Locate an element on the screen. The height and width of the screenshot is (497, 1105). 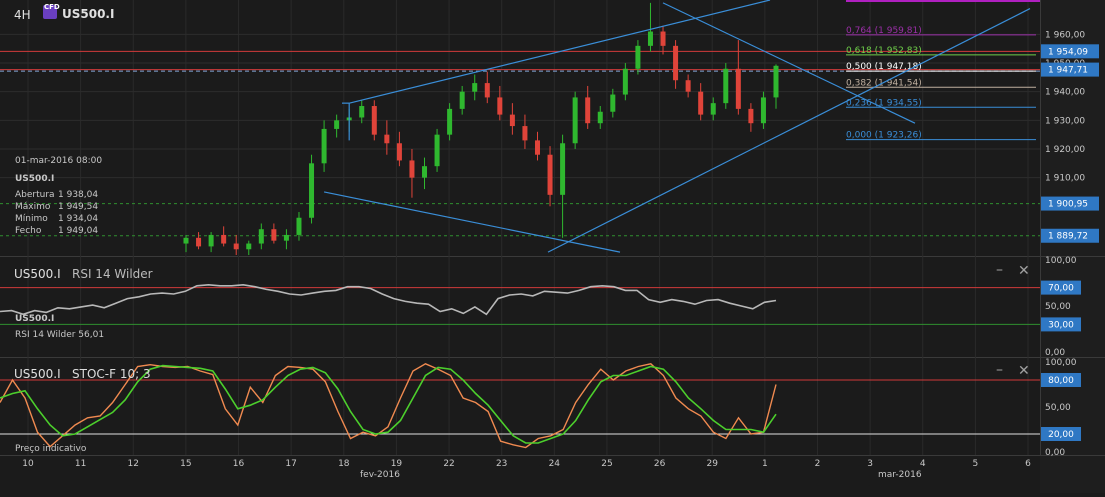
x-tick-label: 24 is located at coordinates (555, 464).